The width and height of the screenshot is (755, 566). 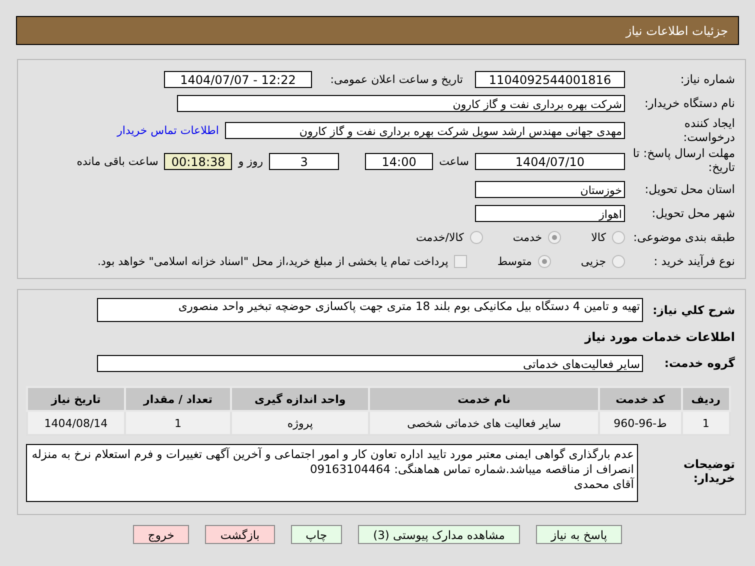 What do you see at coordinates (370, 310) in the screenshot?
I see `description-field: تهیه و تامین 4 دستگاه بیل مکانیکی بوم بلند 18 متری جهت پاکسازی حوضچه تبخیر واحد منصوری` at bounding box center [370, 310].